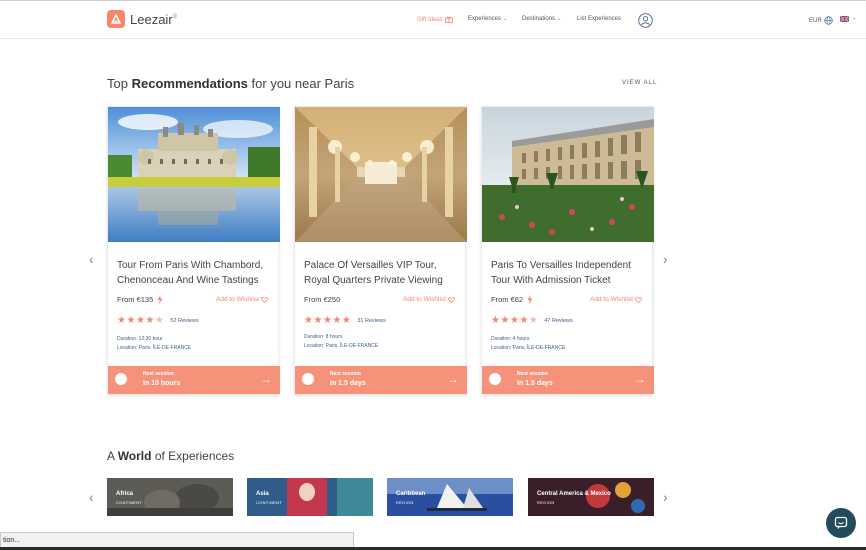 The width and height of the screenshot is (866, 550). Describe the element at coordinates (574, 494) in the screenshot. I see `tile-name: Central America & Mexico` at that location.